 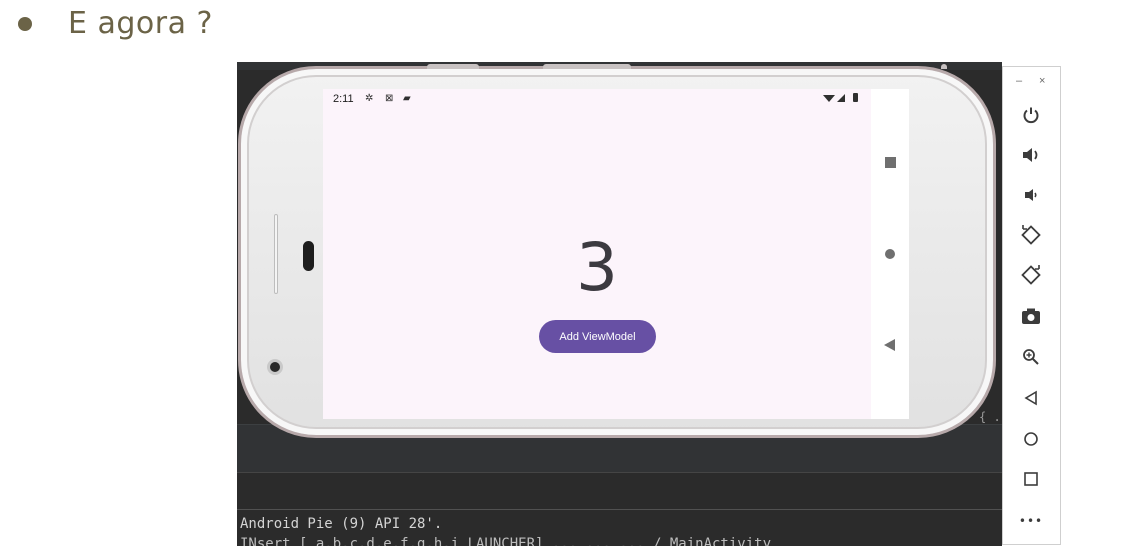 I want to click on bullet-dot-icon, so click(x=25, y=23).